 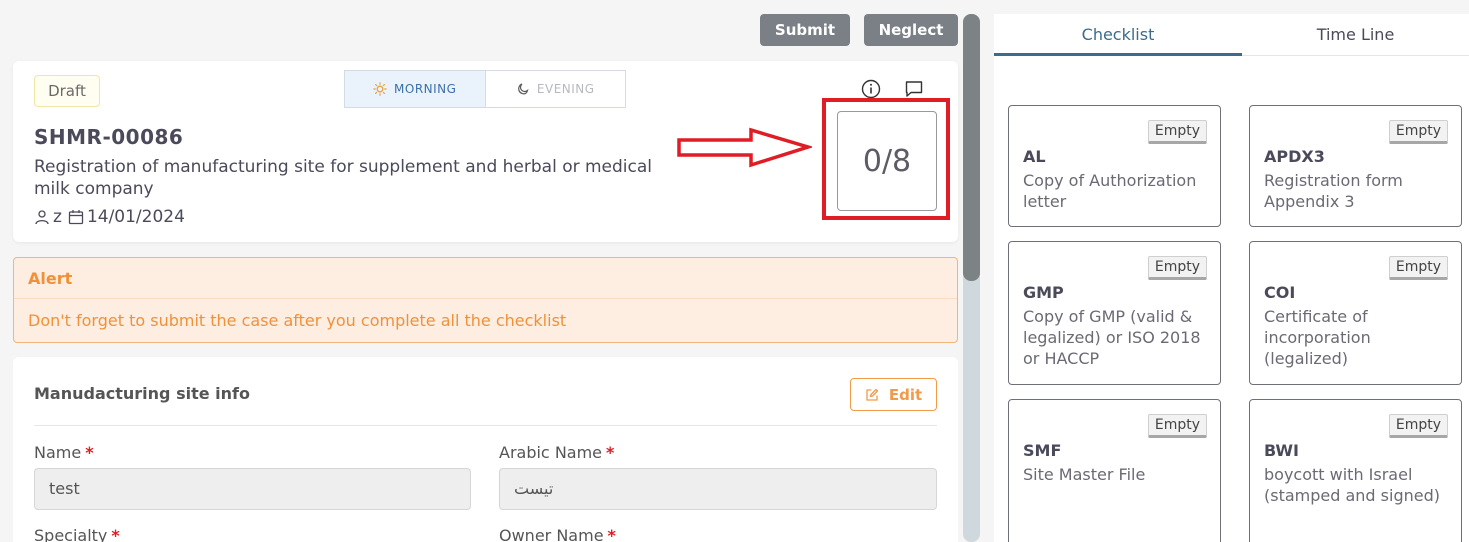 What do you see at coordinates (142, 393) in the screenshot?
I see `site-info-title: Manudacturing site info` at bounding box center [142, 393].